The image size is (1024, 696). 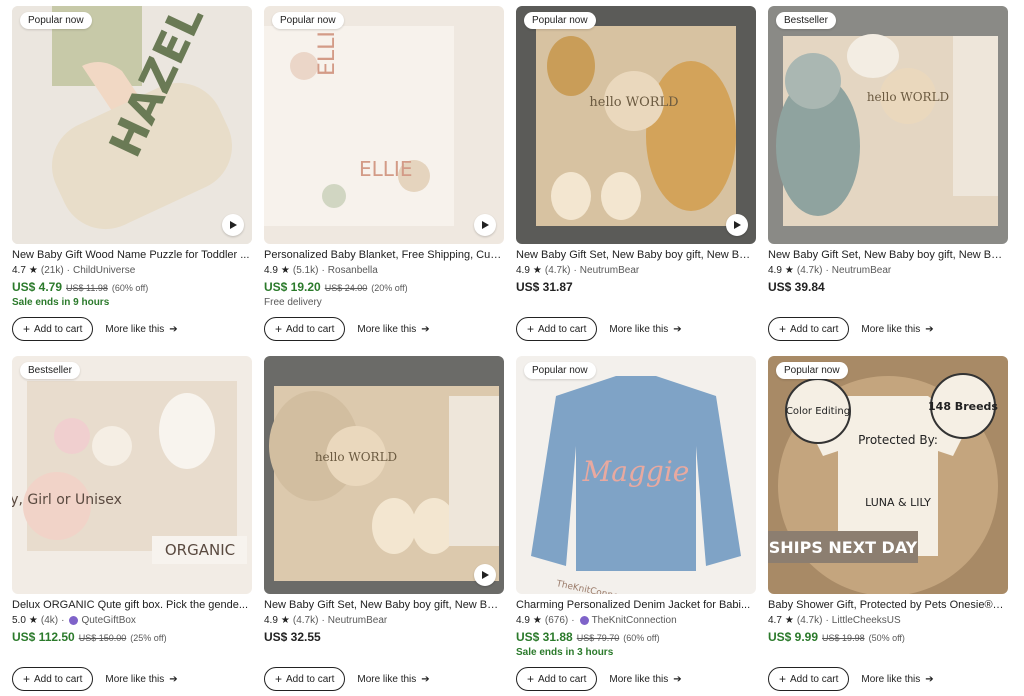 I want to click on shop-name: ChildUniverse, so click(x=104, y=270).